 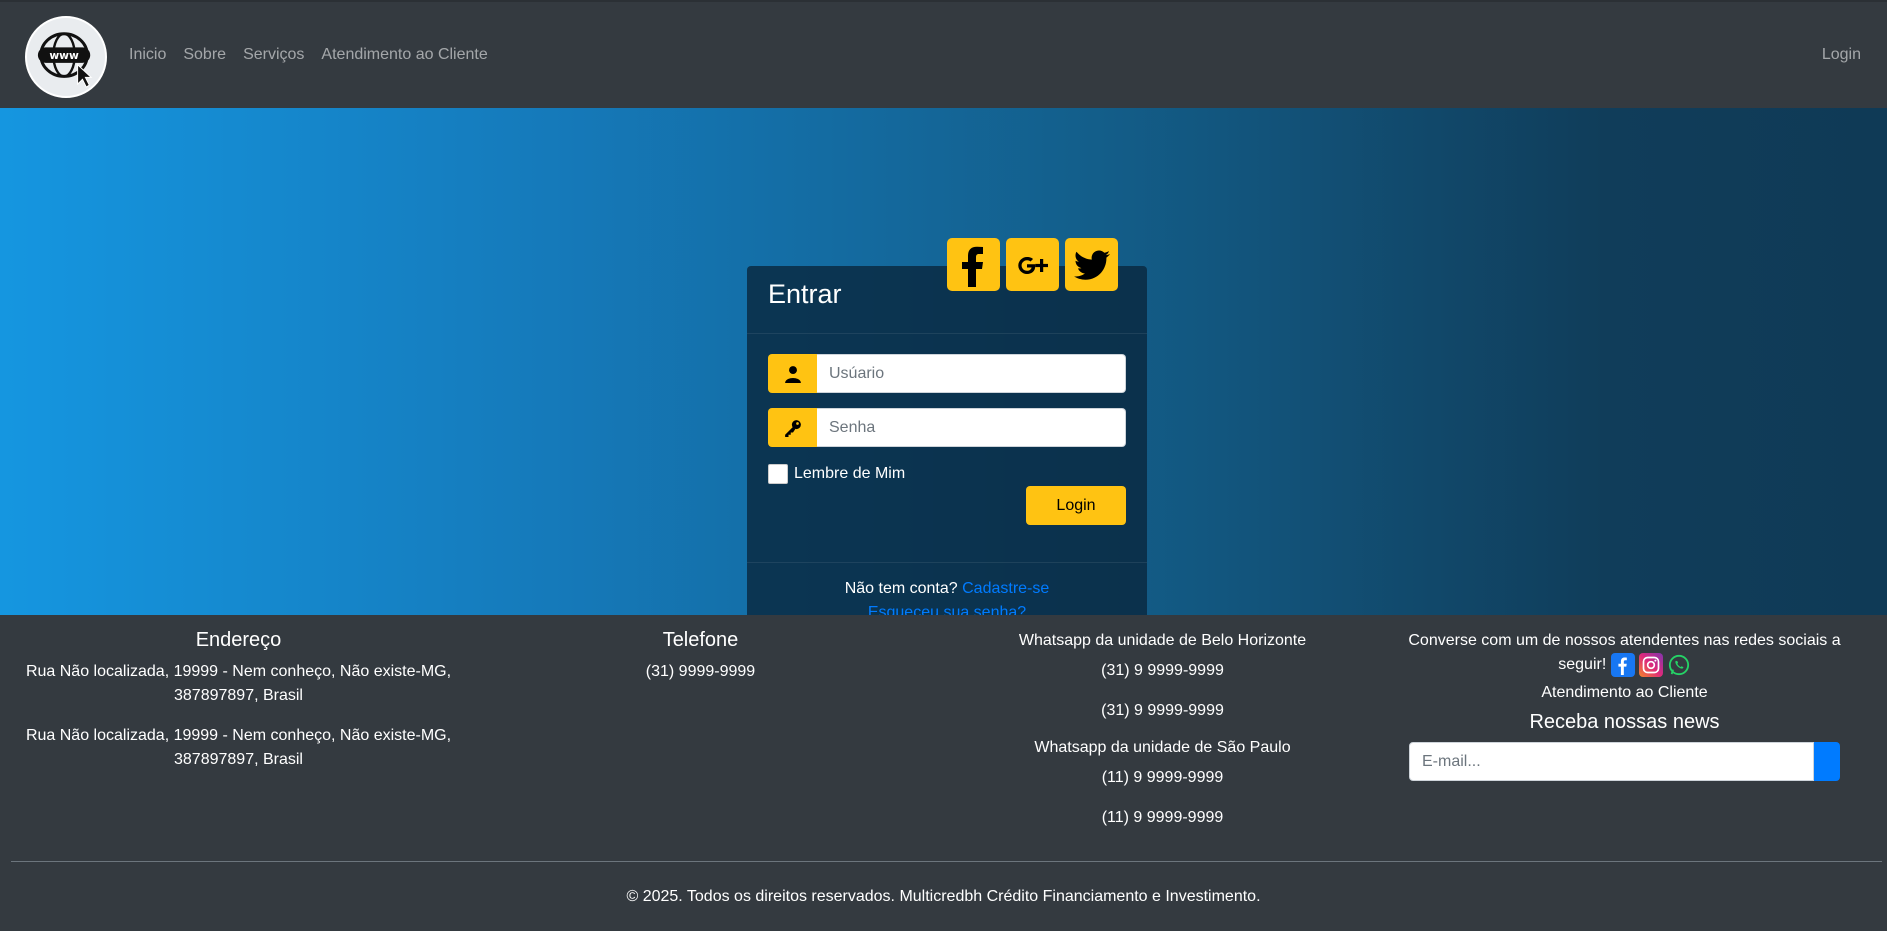 I want to click on footer-phone: Telefone (31) 9999-9999, so click(x=700, y=656).